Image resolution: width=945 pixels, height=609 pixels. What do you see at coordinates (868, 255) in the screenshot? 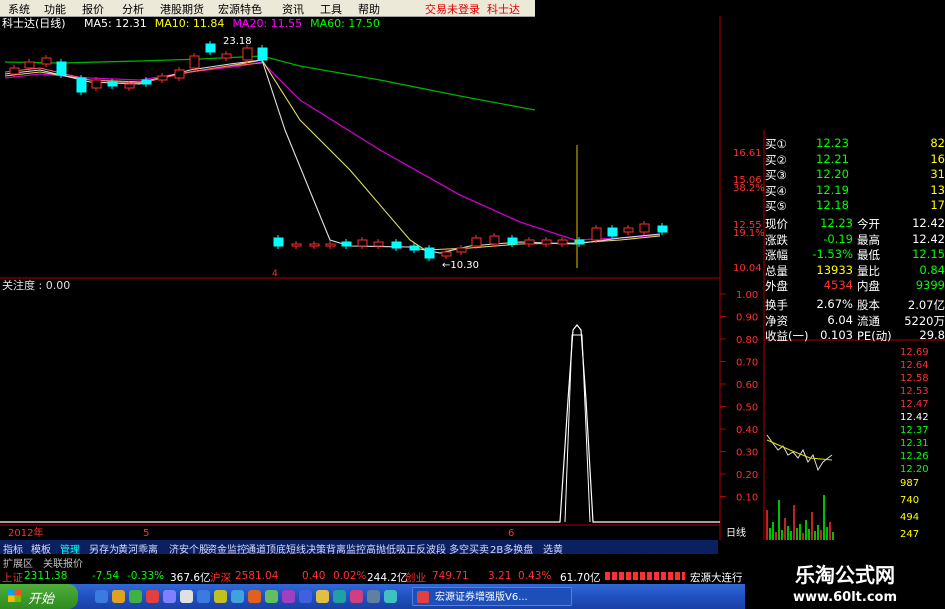
I see `stat-label: 最低` at bounding box center [868, 255].